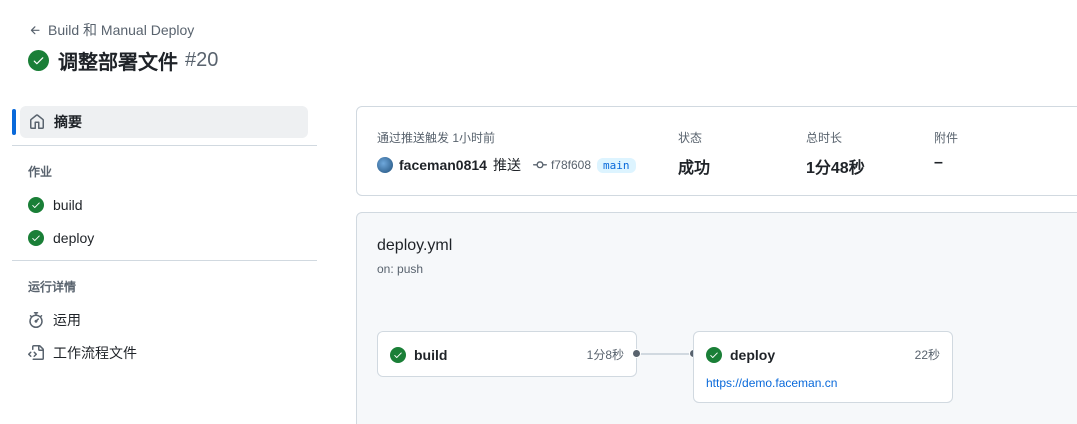 The height and width of the screenshot is (424, 1077). What do you see at coordinates (690, 138) in the screenshot?
I see `status-label: 状态` at bounding box center [690, 138].